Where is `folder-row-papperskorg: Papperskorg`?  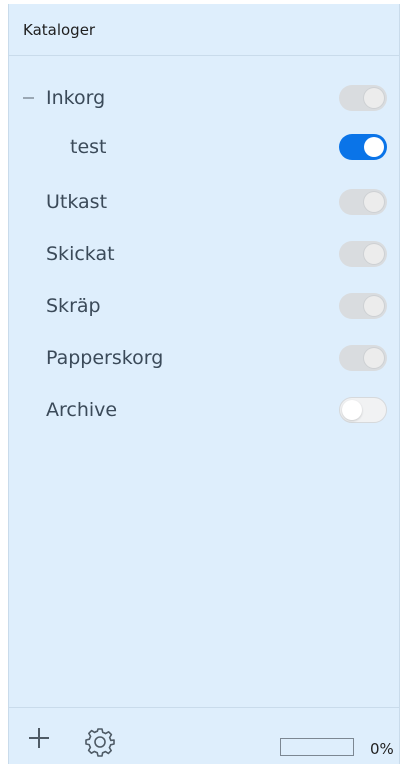 folder-row-papperskorg: Papperskorg is located at coordinates (204, 358).